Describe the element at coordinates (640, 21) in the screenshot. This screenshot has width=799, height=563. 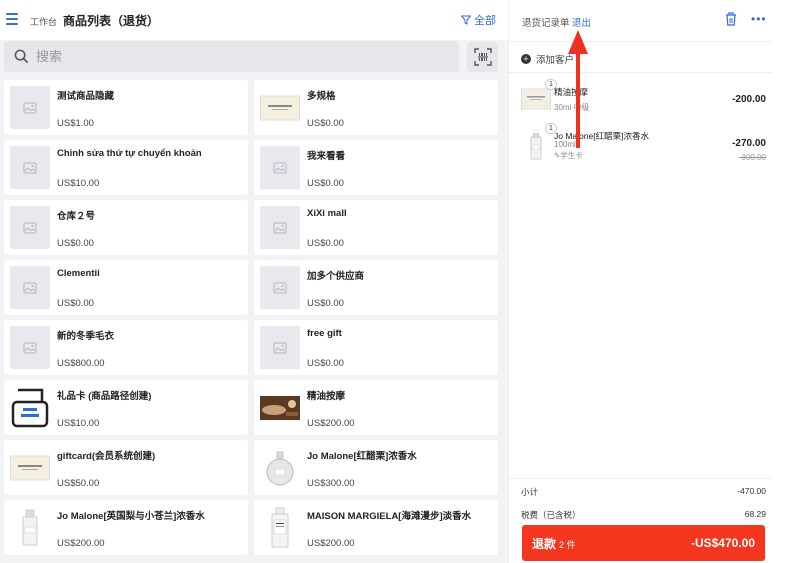
I see `return-header: 退货记录单 退出 •••` at that location.